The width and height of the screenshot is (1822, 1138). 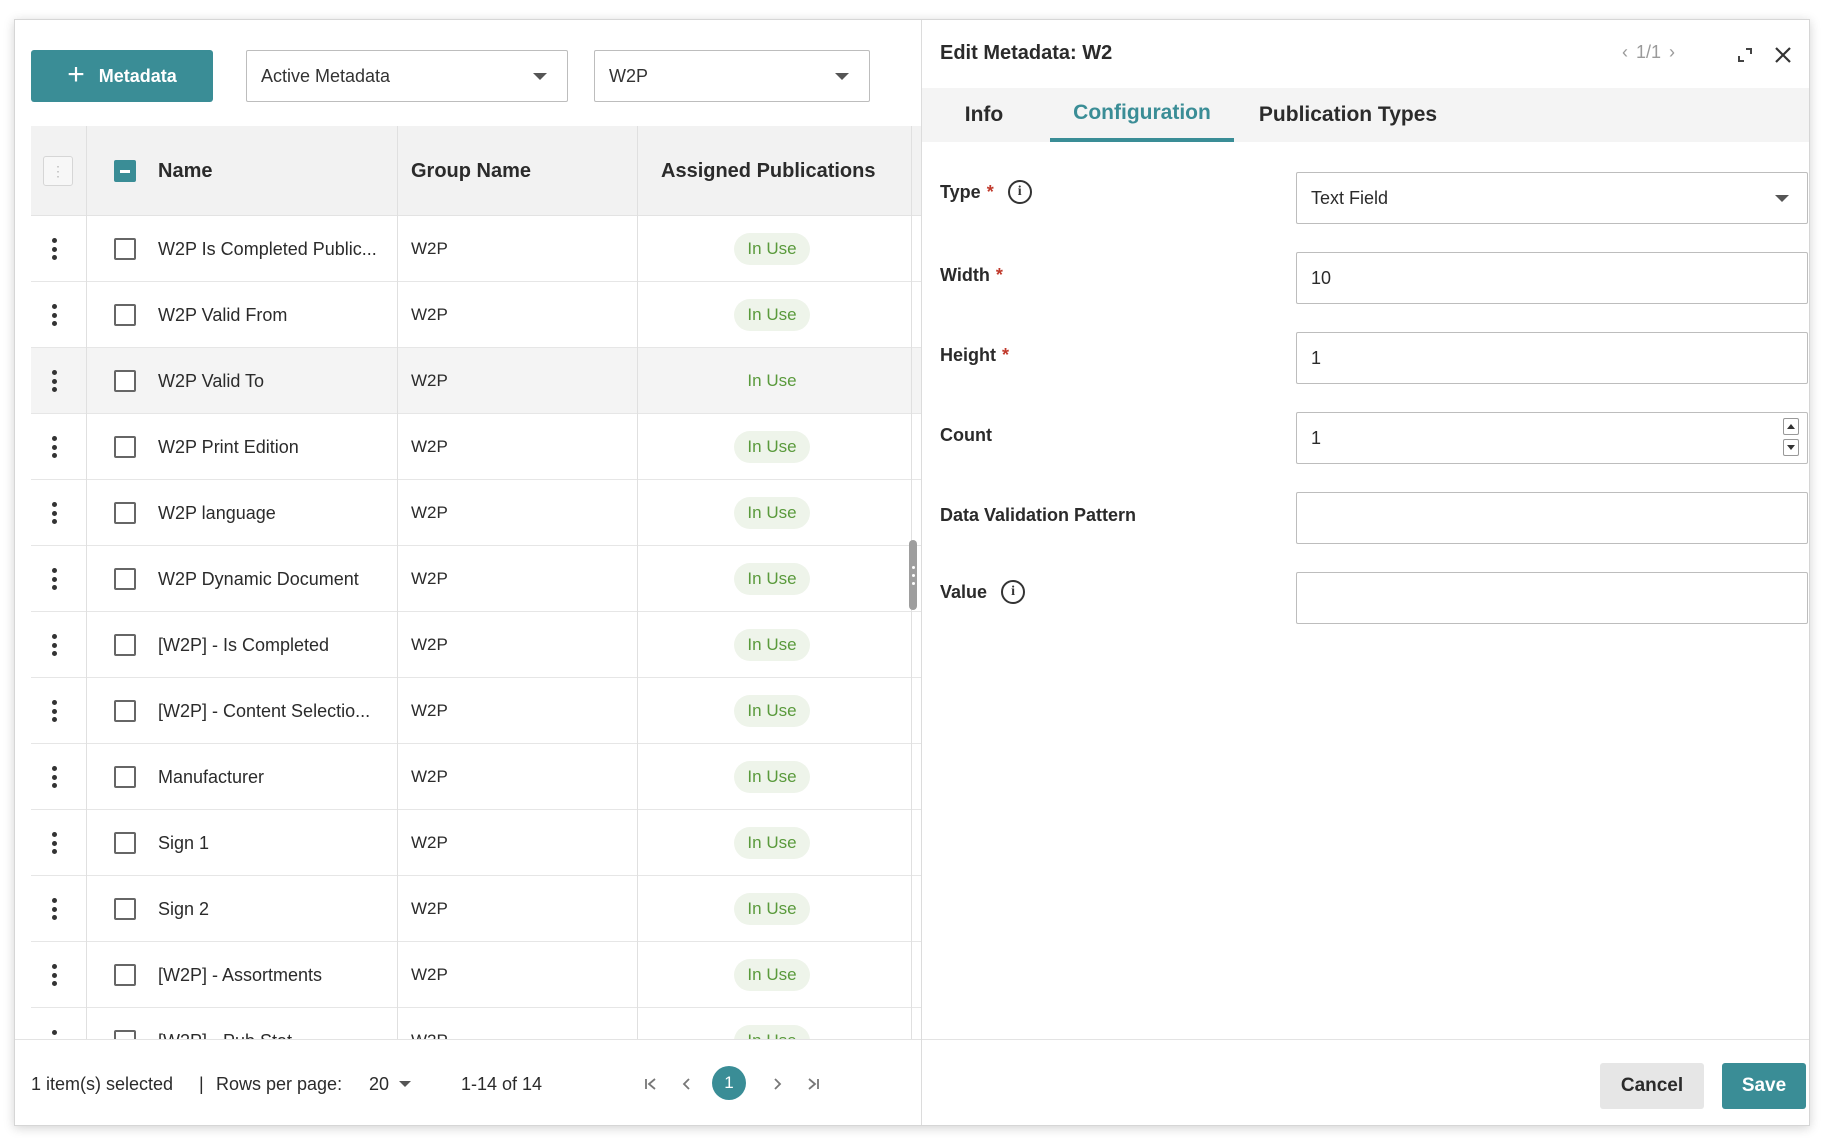 What do you see at coordinates (476, 381) in the screenshot?
I see `table-row: W2P Valid To W2P In Use` at bounding box center [476, 381].